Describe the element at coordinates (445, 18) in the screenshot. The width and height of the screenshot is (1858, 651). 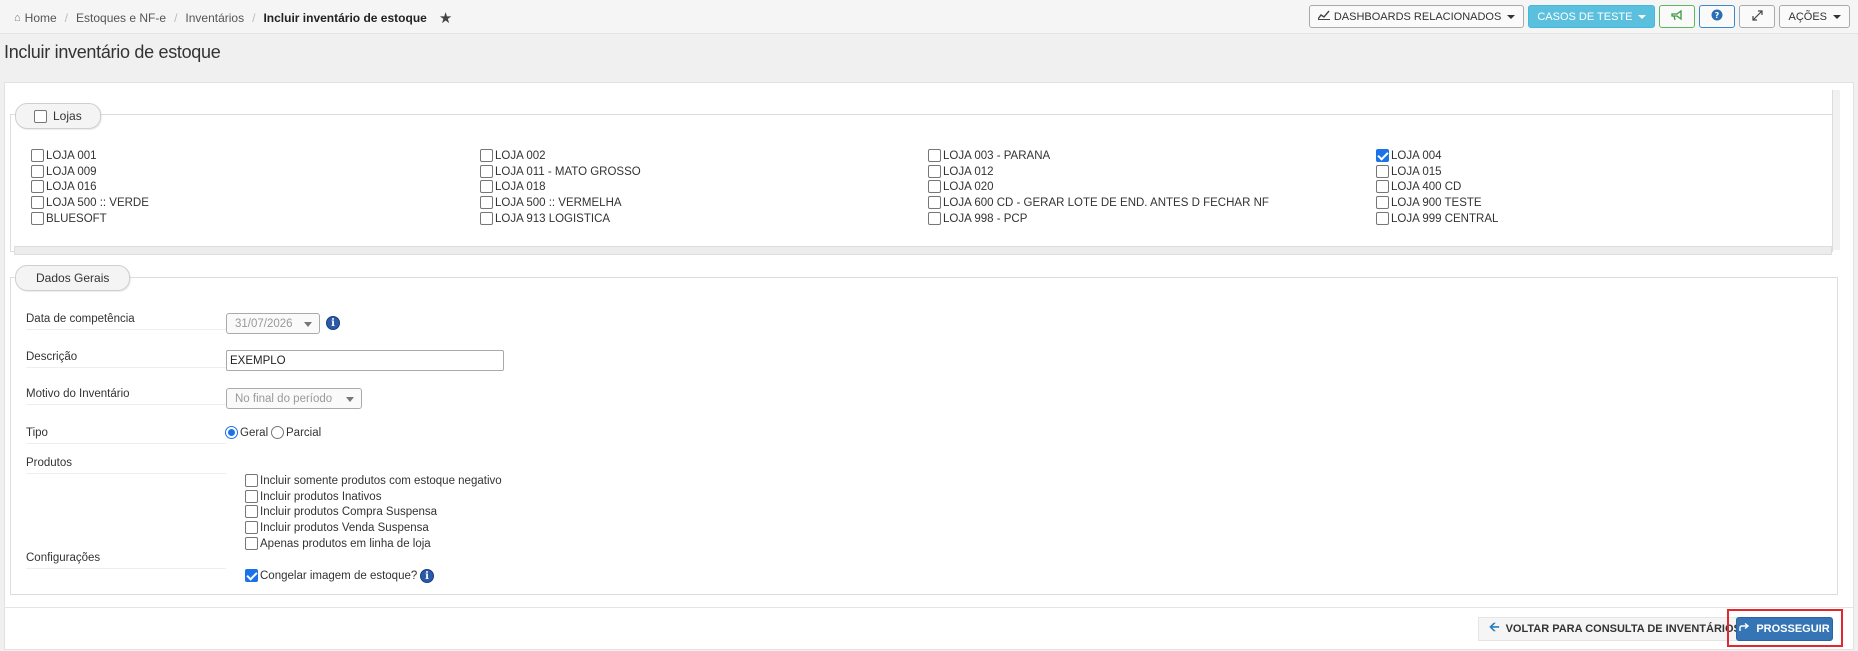
I see `favorite-star-icon: ★` at that location.